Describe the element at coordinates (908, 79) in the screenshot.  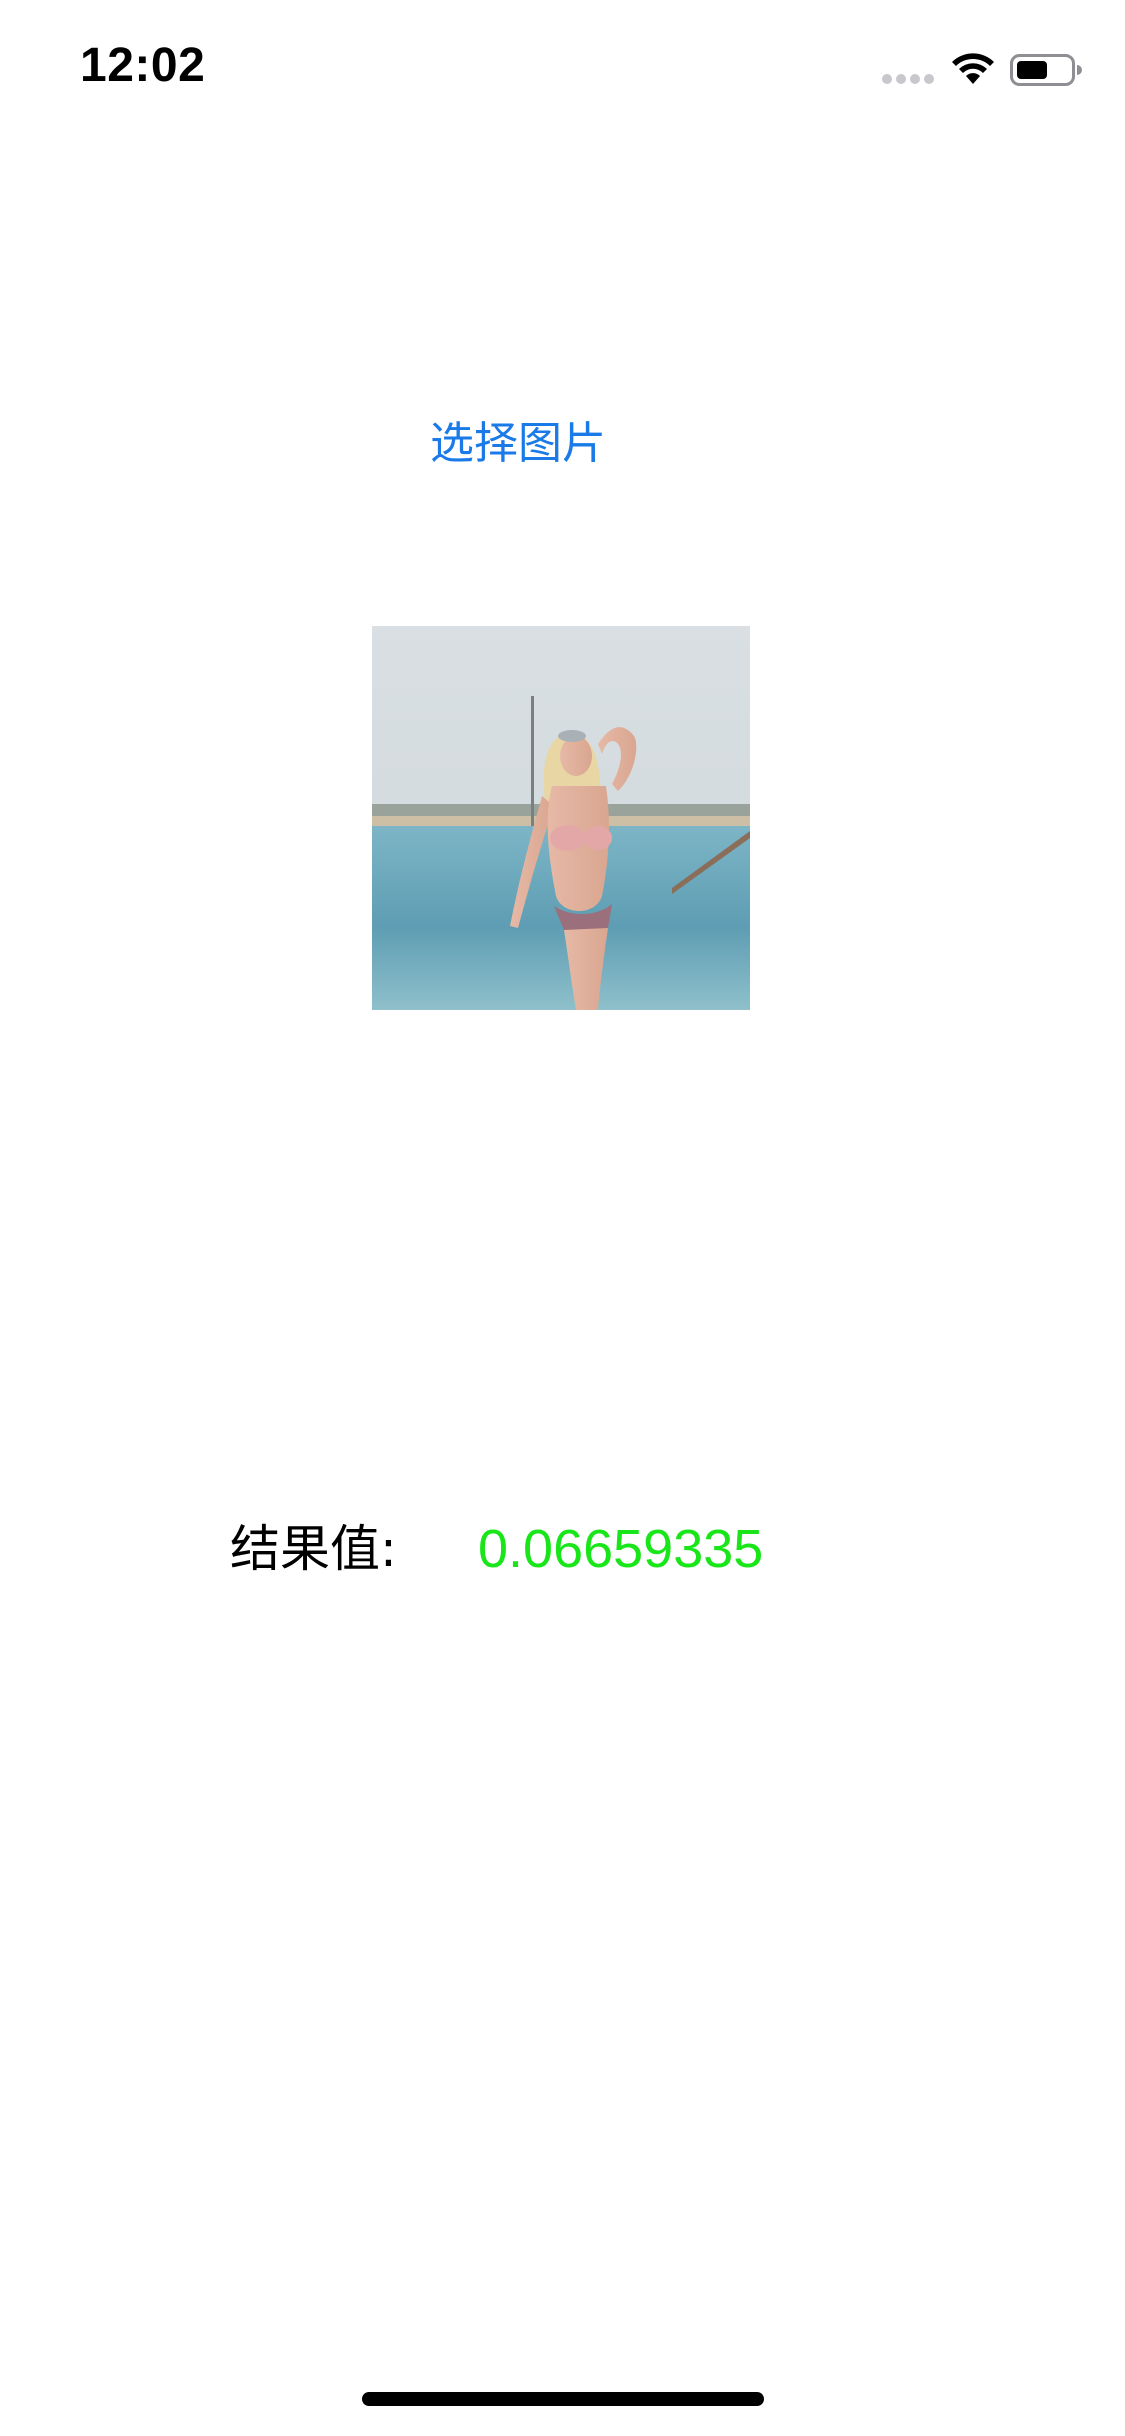
I see `cellular-signal-icon` at that location.